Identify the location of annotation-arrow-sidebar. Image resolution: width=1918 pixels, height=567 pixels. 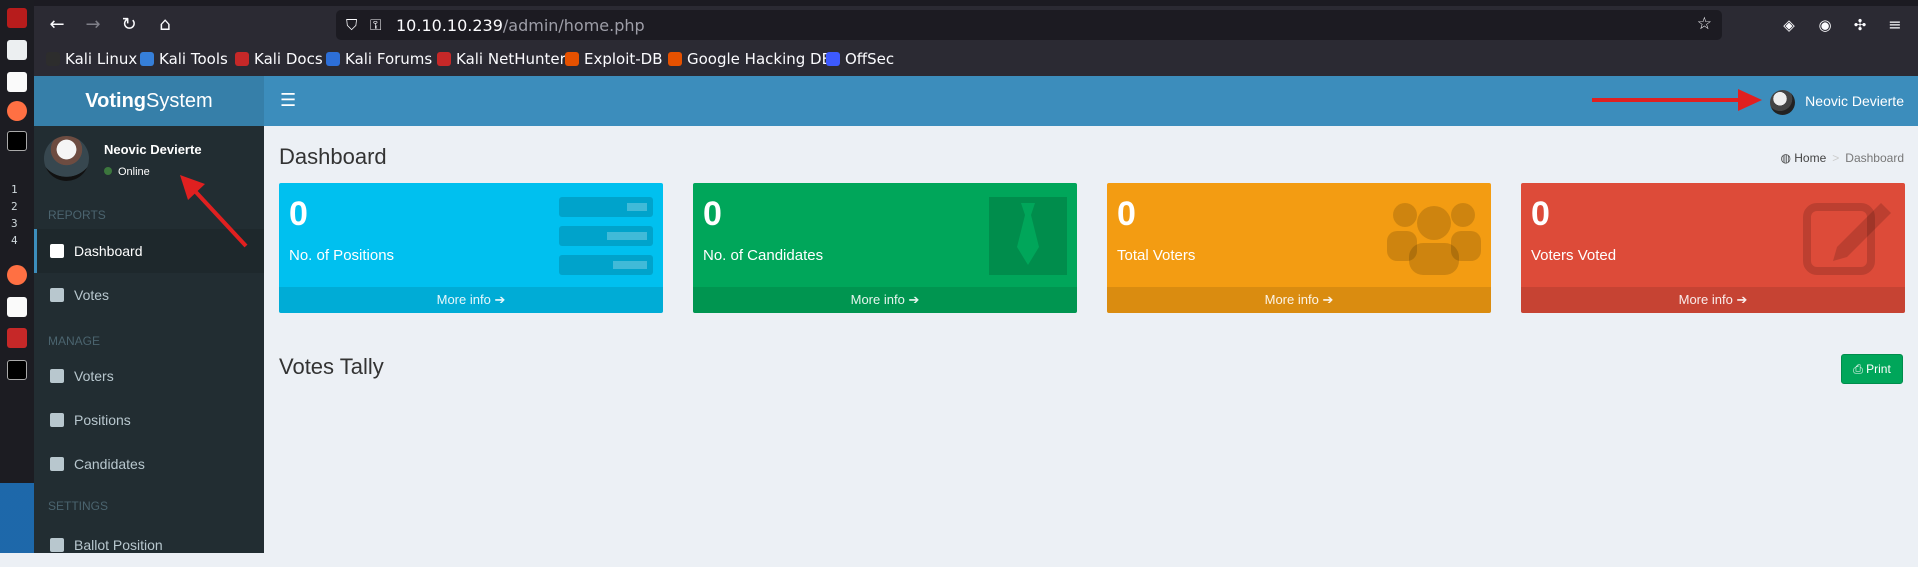
(220, 218).